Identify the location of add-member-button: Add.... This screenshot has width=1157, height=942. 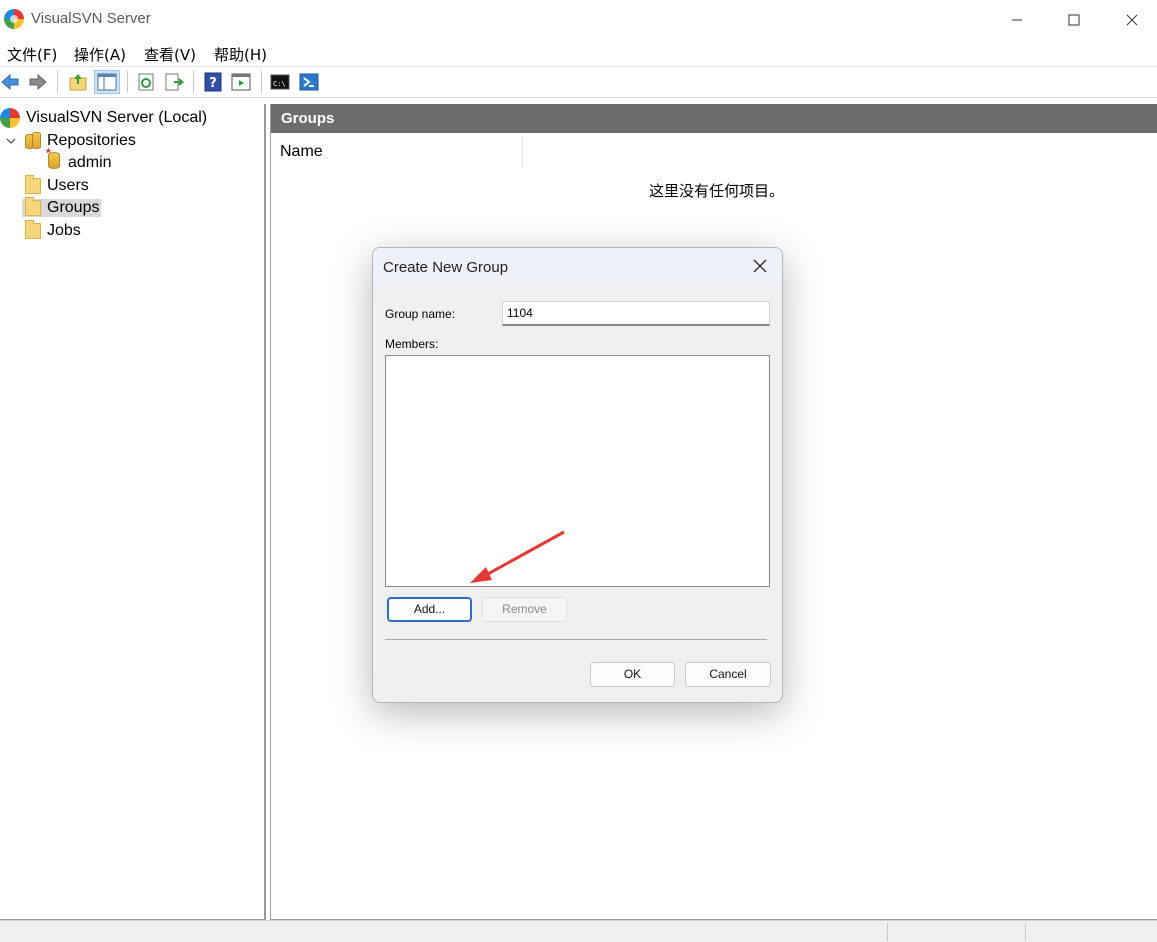
(429, 609).